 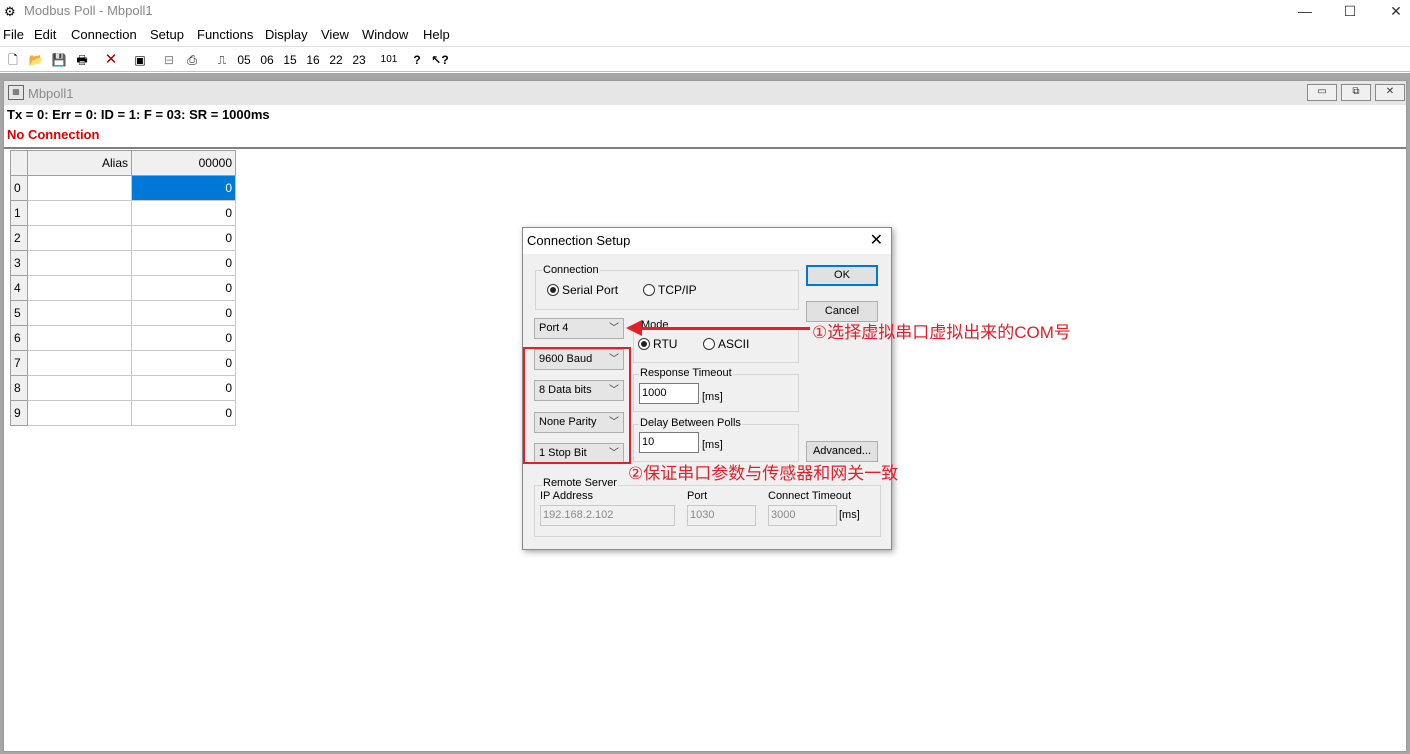 I want to click on rtu-radio: RTU, so click(x=657, y=344).